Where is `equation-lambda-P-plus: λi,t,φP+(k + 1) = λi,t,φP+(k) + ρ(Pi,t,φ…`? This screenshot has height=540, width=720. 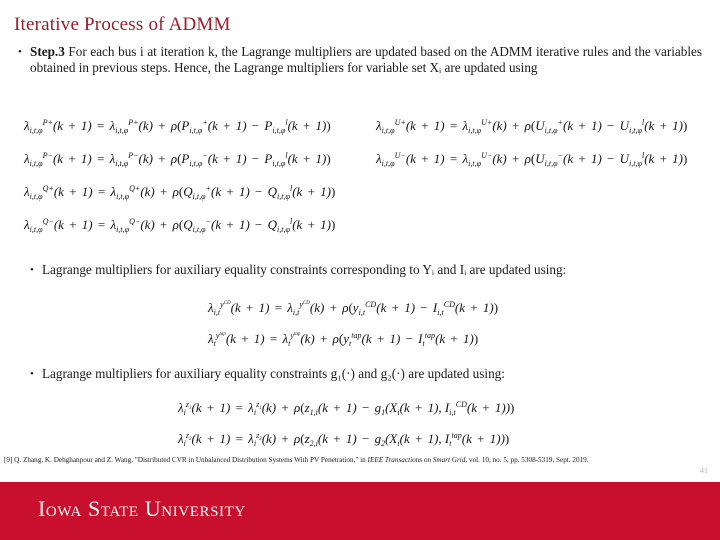 equation-lambda-P-plus: λi,t,φP+(k + 1) = λi,t,φP+(k) + ρ(Pi,t,φ… is located at coordinates (177, 126).